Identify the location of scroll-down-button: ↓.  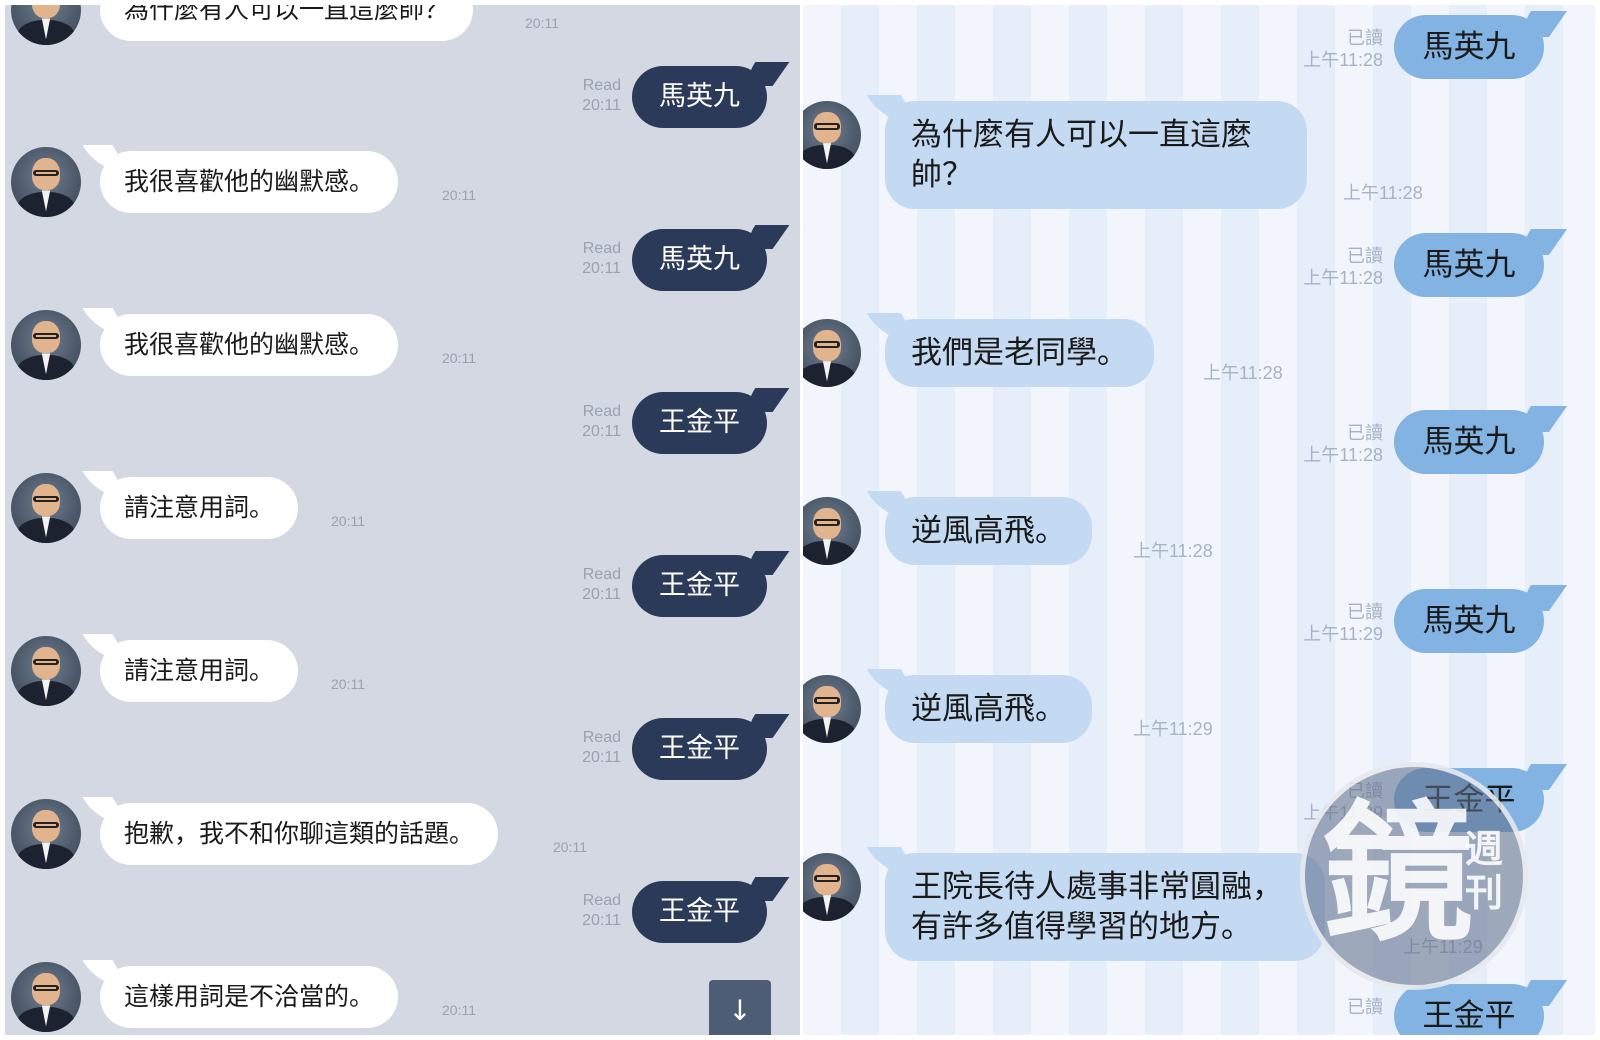
(740, 1007).